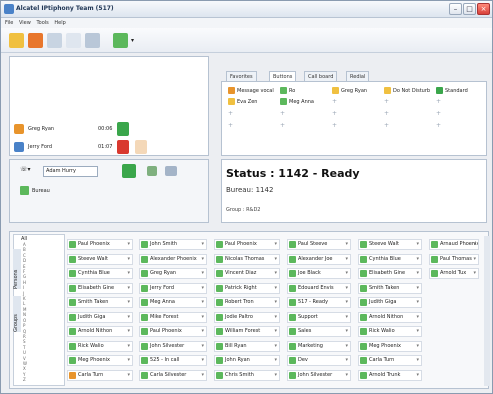 This screenshot has height=394, width=493. I want to click on contact-entry: Smith Taken ▾, so click(100, 302).